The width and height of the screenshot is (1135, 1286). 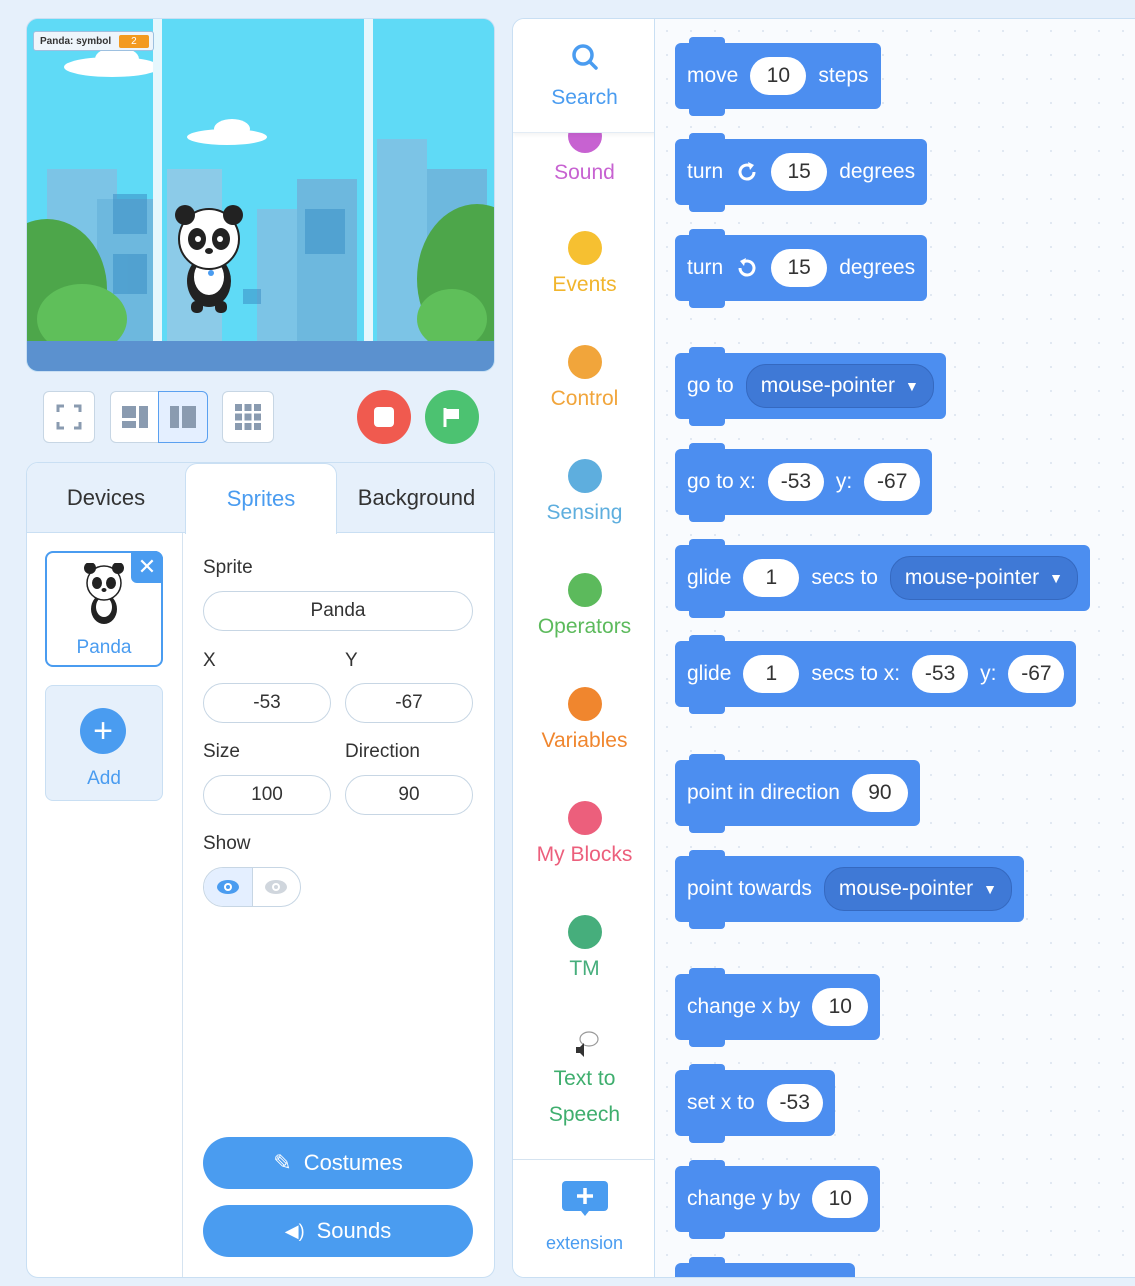 I want to click on show-hidden-button, so click(x=277, y=887).